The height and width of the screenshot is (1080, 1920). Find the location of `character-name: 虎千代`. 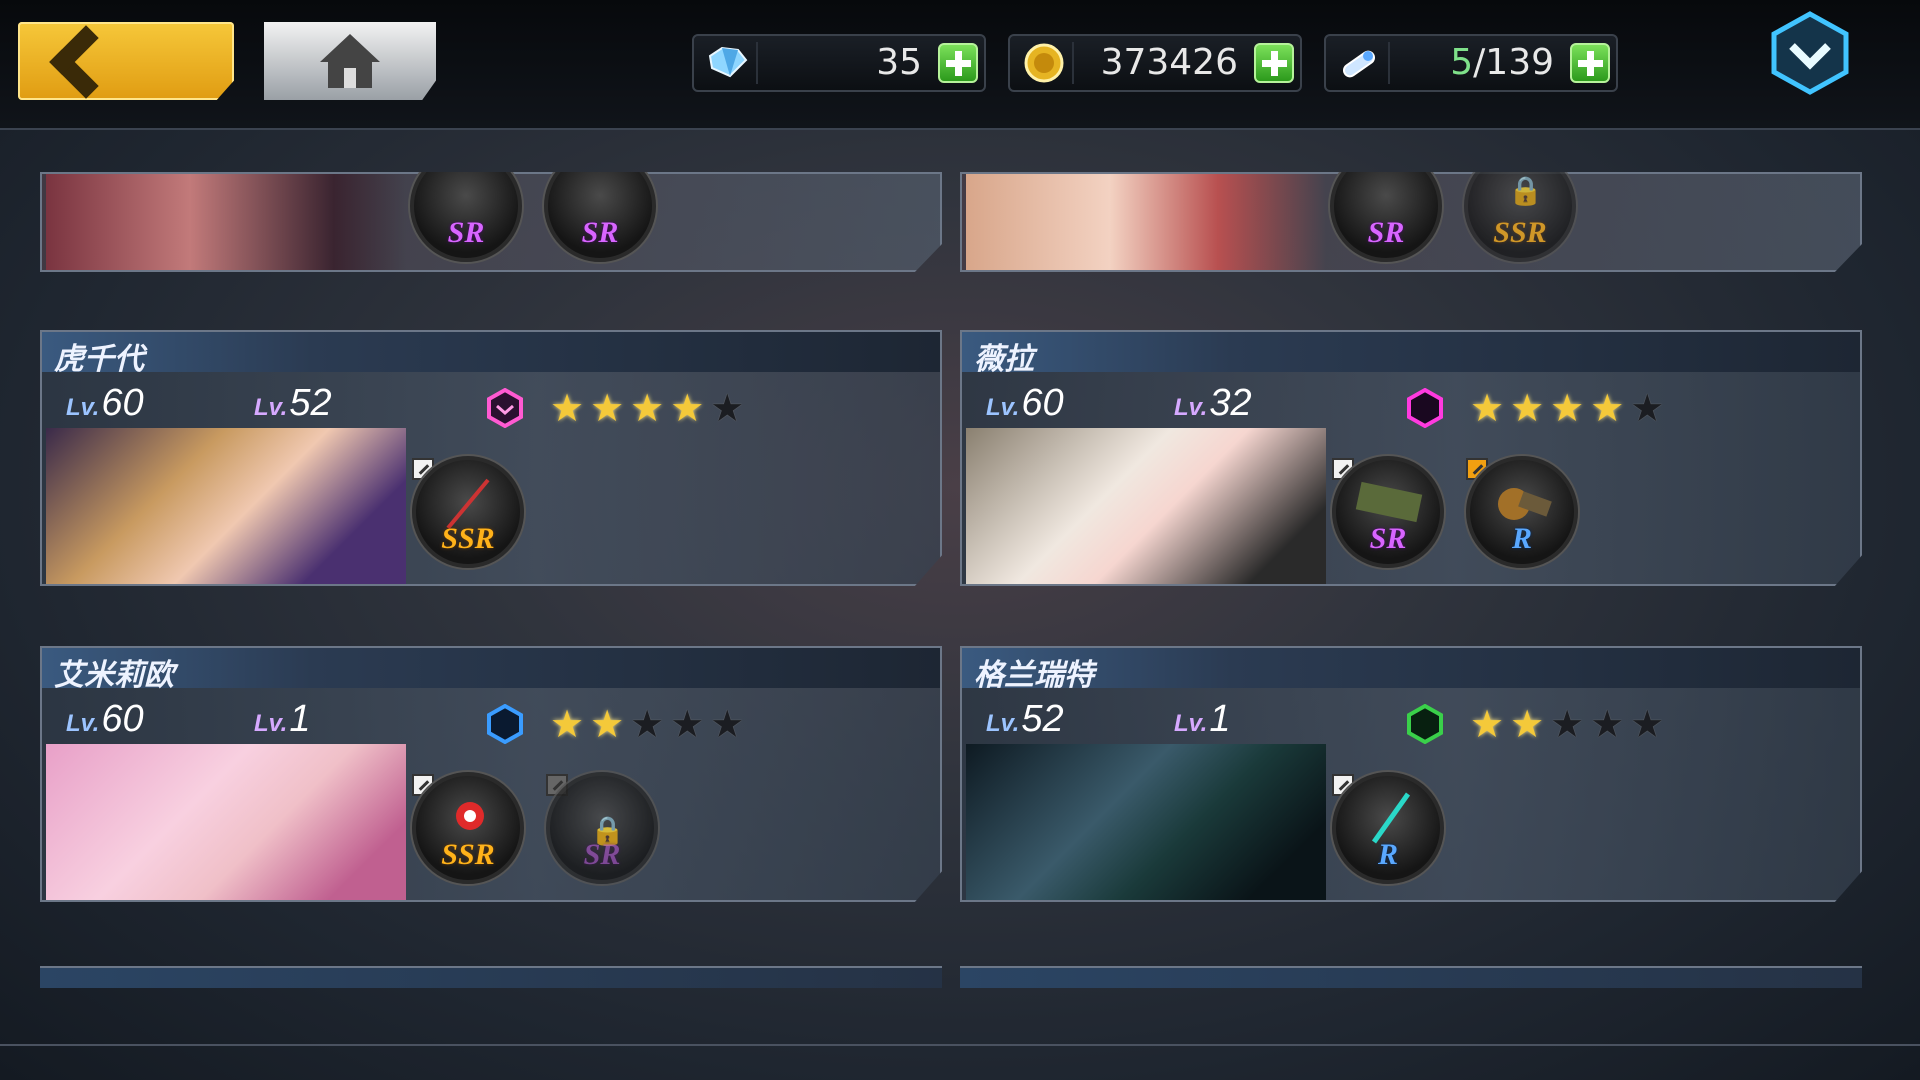

character-name: 虎千代 is located at coordinates (99, 359).